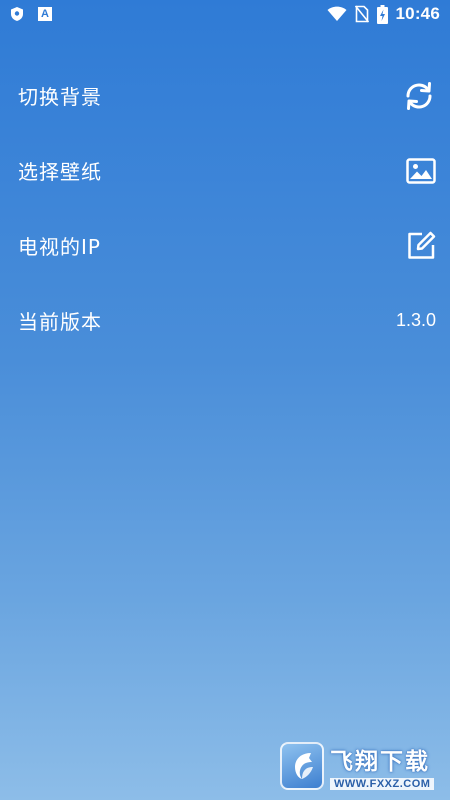 The image size is (450, 800). What do you see at coordinates (225, 14) in the screenshot?
I see `status-bar: A 10:46` at bounding box center [225, 14].